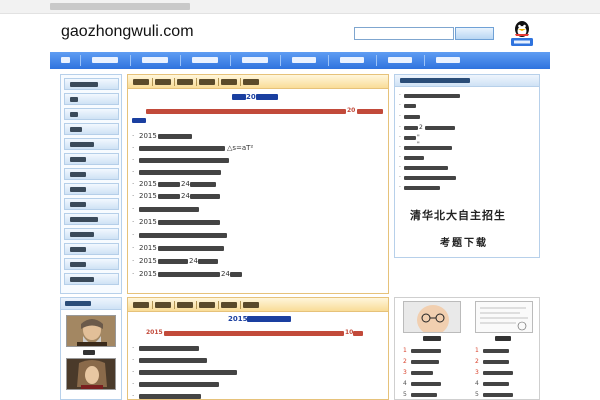  I want to click on physicist-sidebar, so click(91, 348).